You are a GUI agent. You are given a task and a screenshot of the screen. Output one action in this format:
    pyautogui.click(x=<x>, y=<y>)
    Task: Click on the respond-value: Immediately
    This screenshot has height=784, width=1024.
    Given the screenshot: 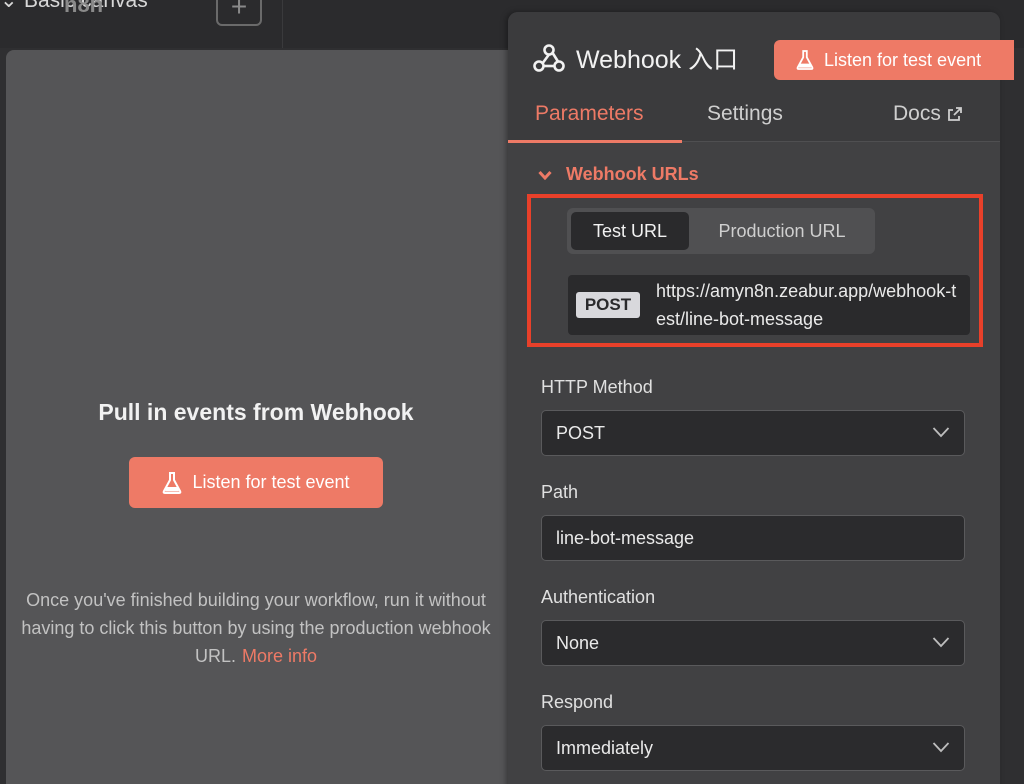 What is the action you would take?
    pyautogui.click(x=605, y=748)
    